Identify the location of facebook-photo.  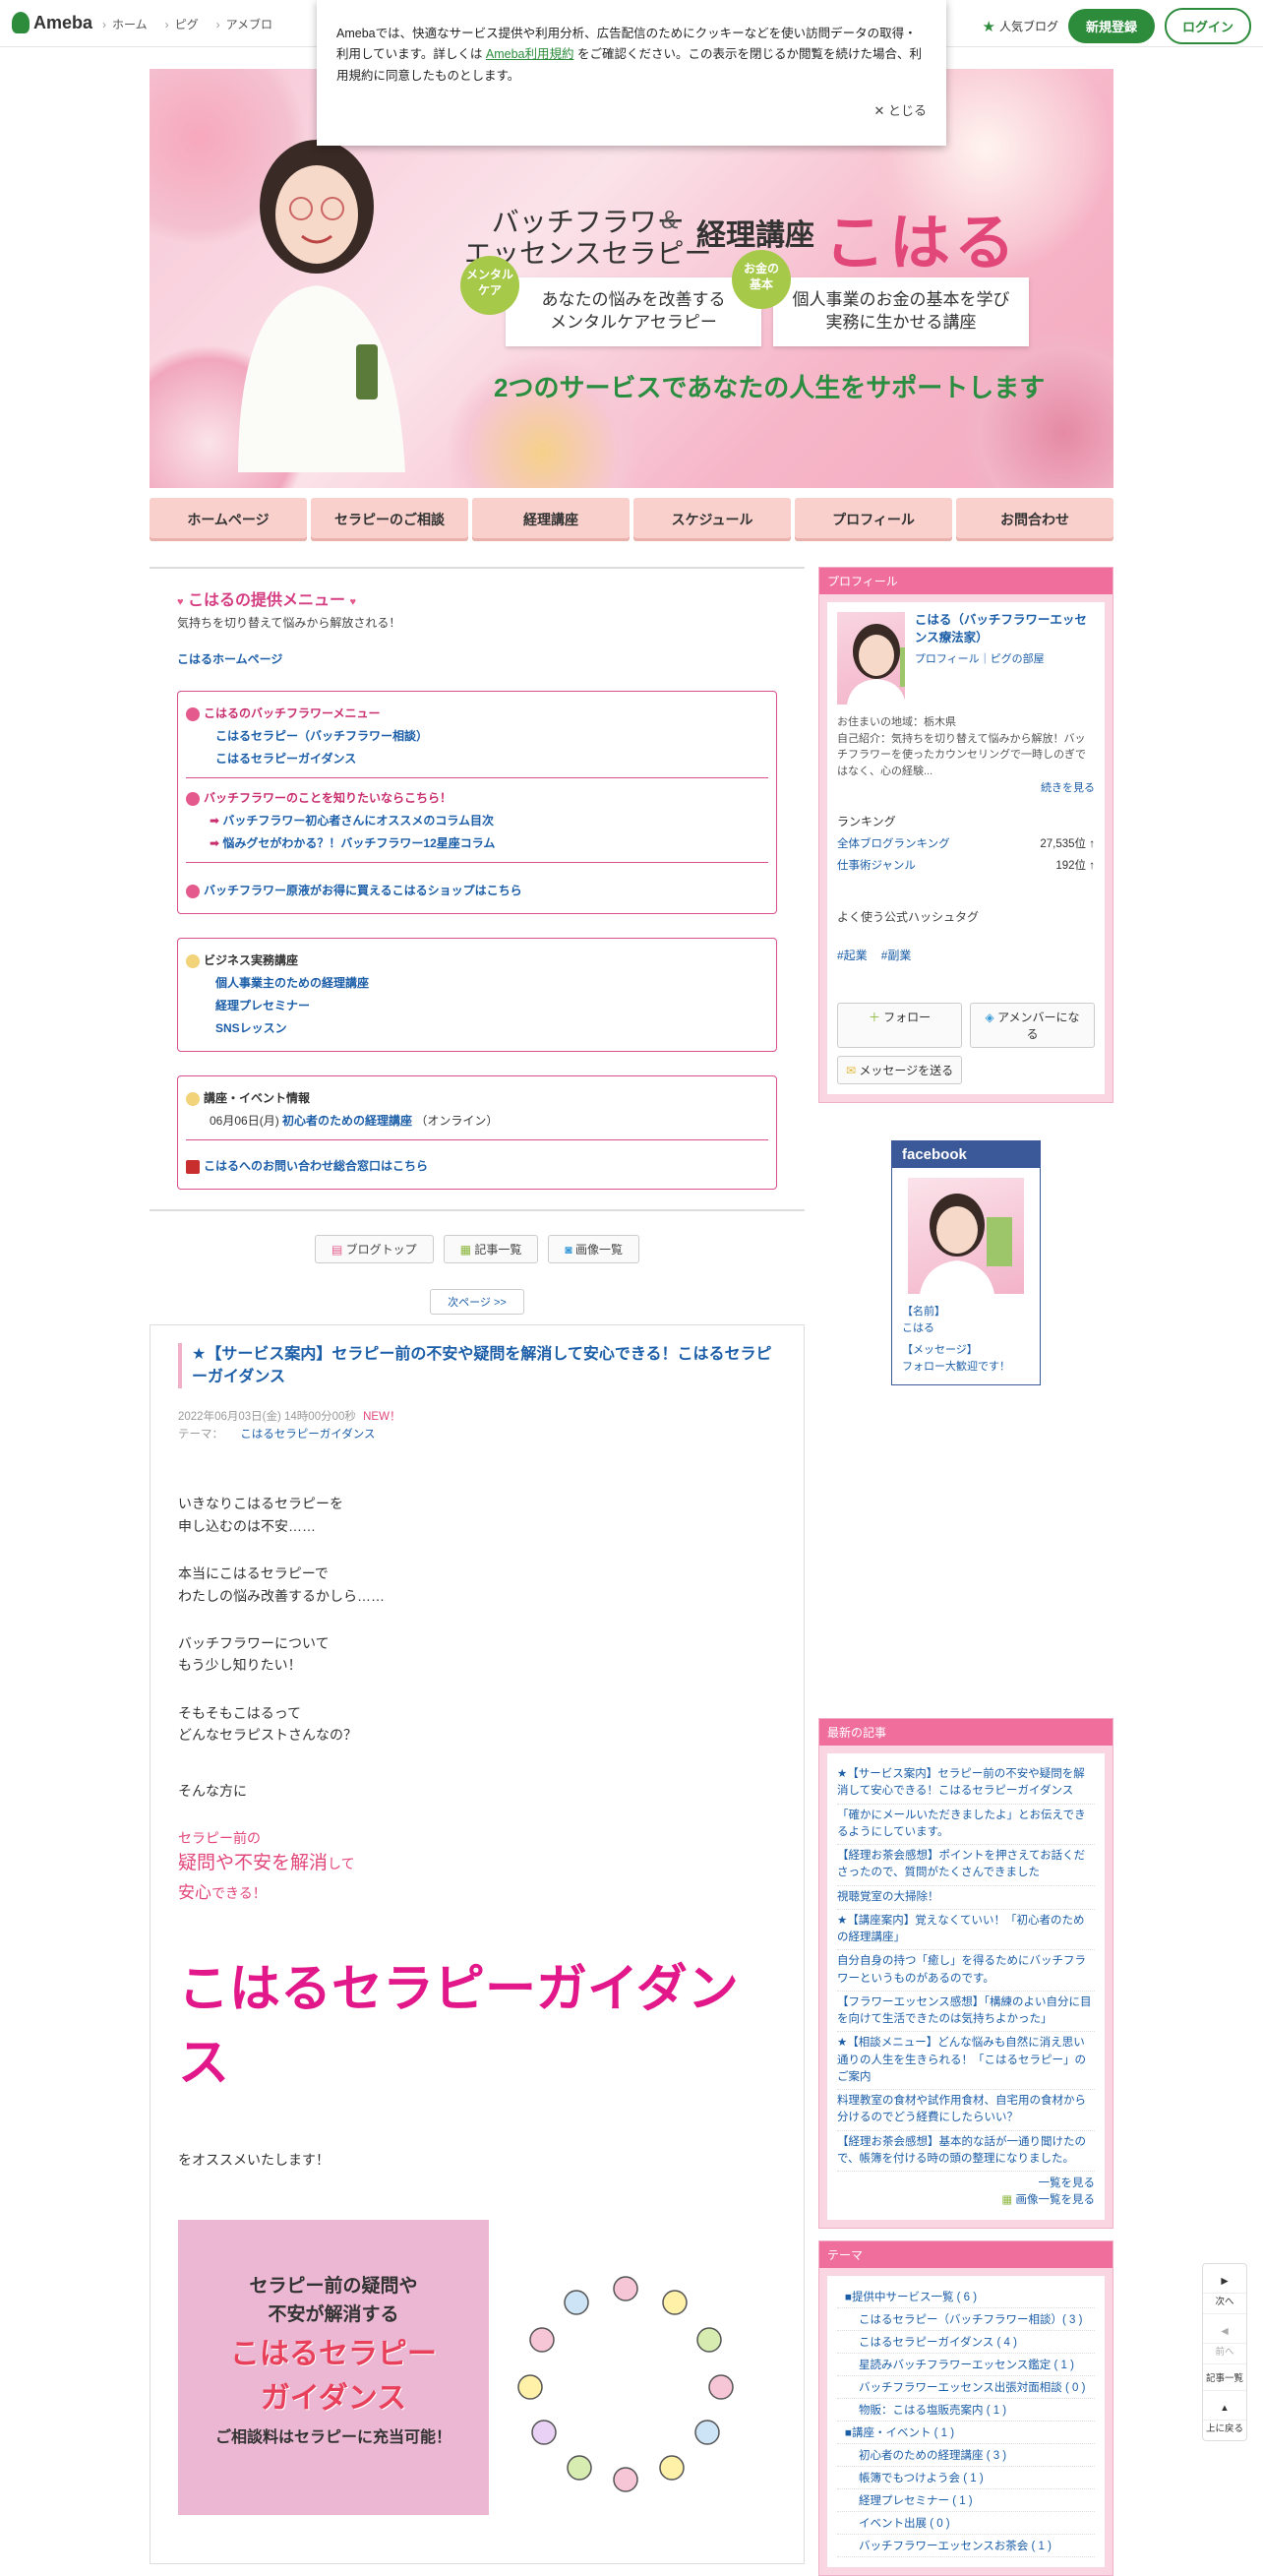
(966, 1236).